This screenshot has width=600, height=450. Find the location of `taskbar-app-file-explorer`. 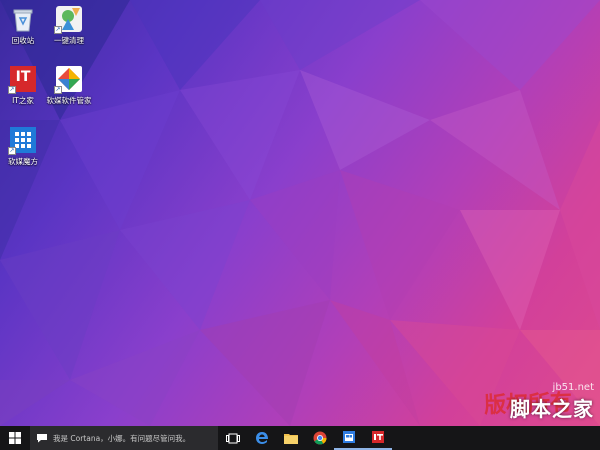

taskbar-app-file-explorer is located at coordinates (290, 438).